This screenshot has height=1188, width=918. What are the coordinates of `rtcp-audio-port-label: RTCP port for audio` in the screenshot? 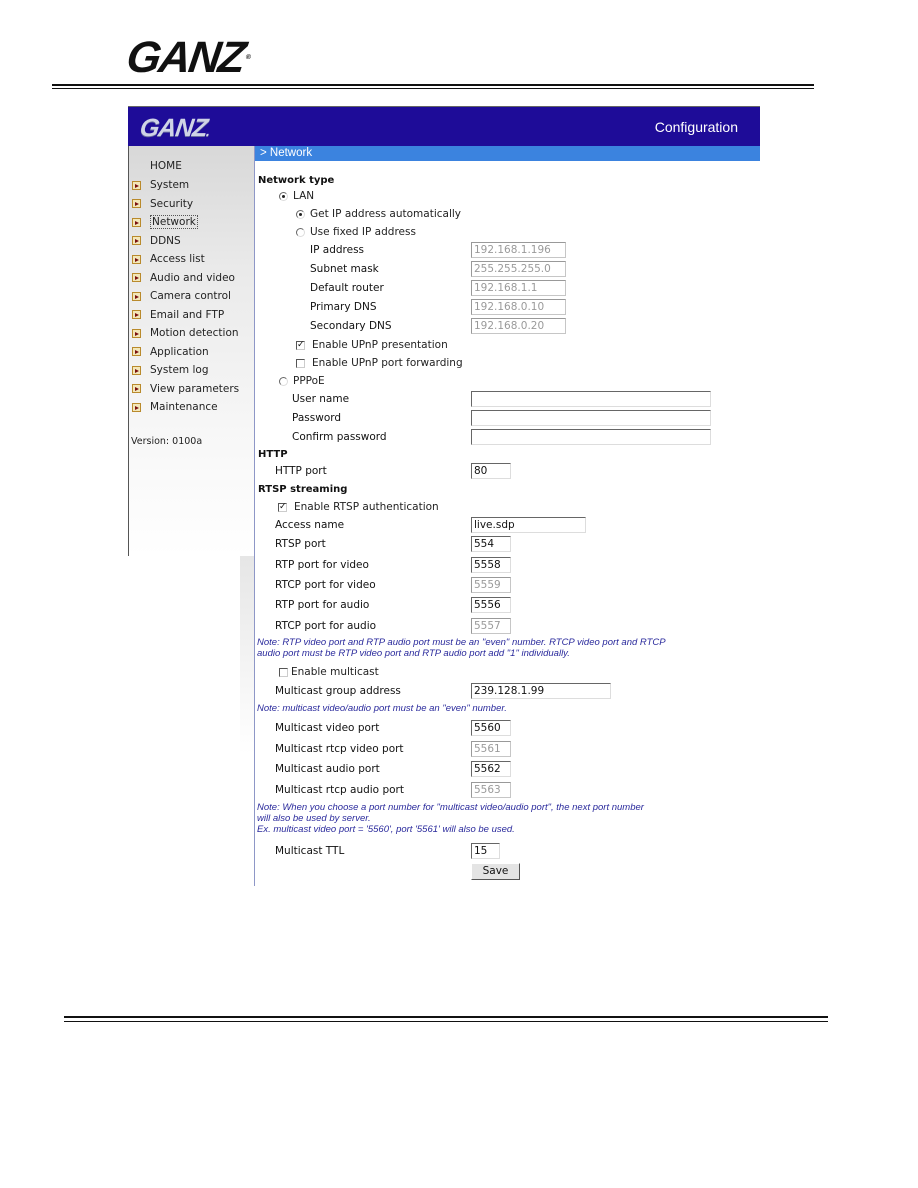 It's located at (326, 626).